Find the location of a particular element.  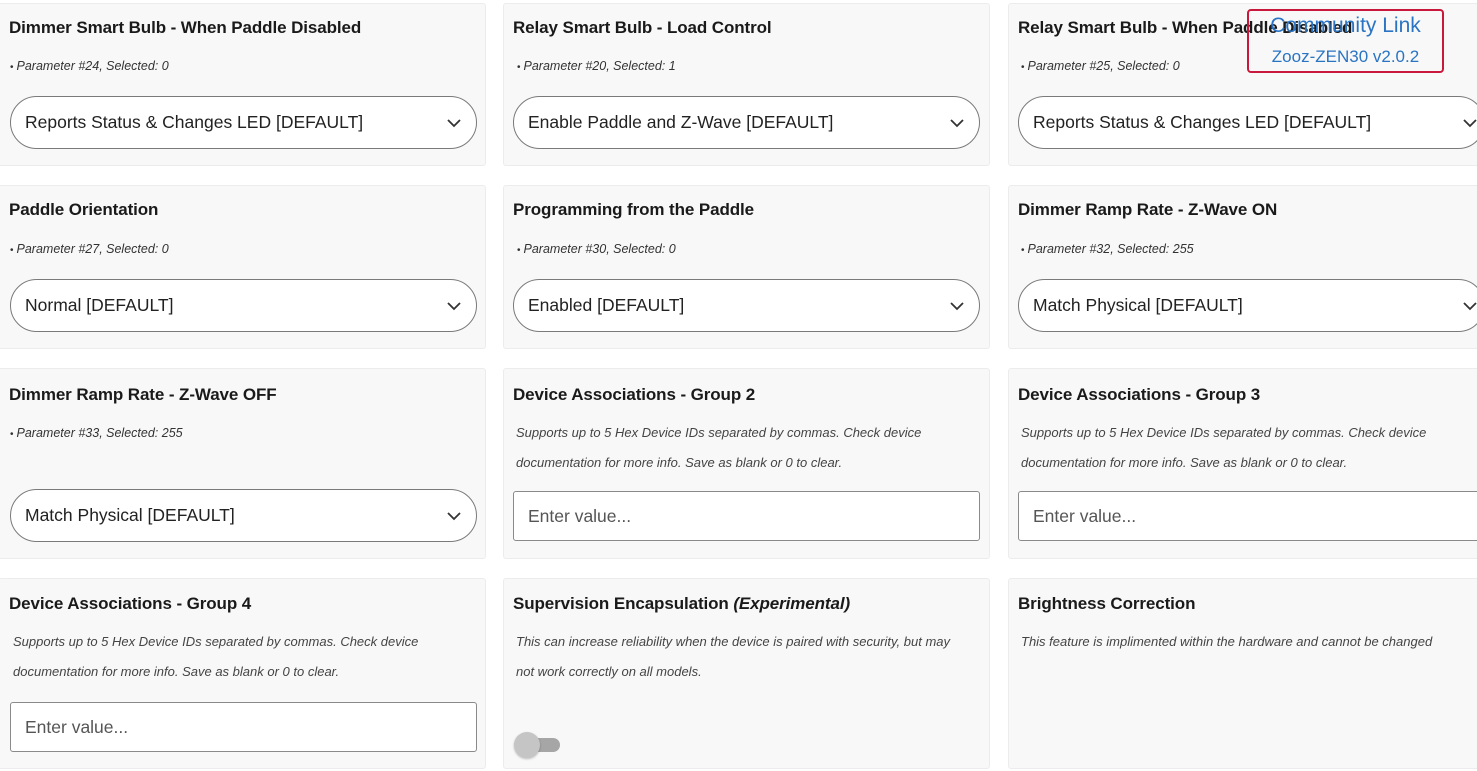

card-title: Paddle Orientation is located at coordinates (84, 209).